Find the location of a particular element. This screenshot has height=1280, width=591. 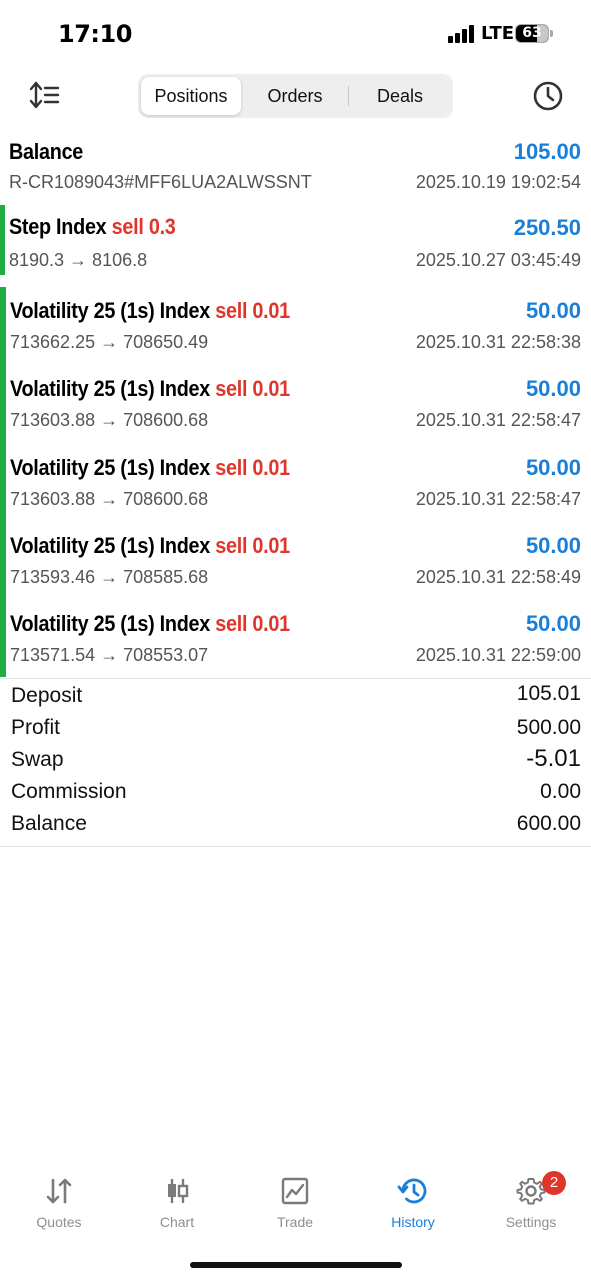

tab-positions: Positions is located at coordinates (191, 96).